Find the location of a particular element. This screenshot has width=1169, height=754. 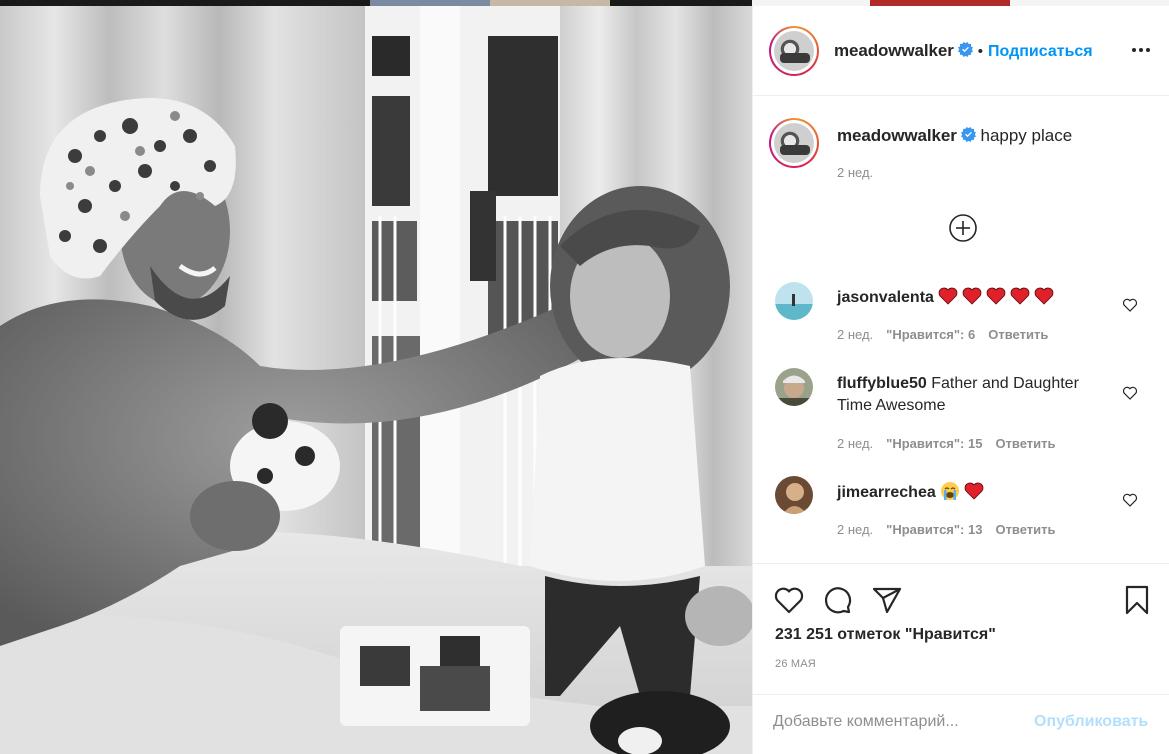

post-header: meadowwalker • Подписаться is located at coordinates (961, 51).